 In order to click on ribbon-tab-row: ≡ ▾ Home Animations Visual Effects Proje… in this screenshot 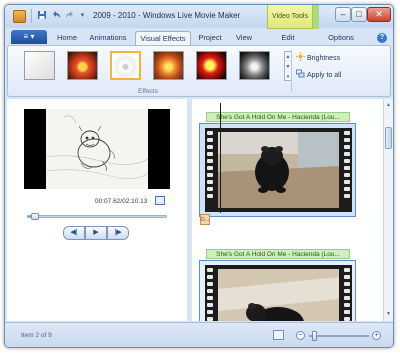, I will do `click(199, 36)`.